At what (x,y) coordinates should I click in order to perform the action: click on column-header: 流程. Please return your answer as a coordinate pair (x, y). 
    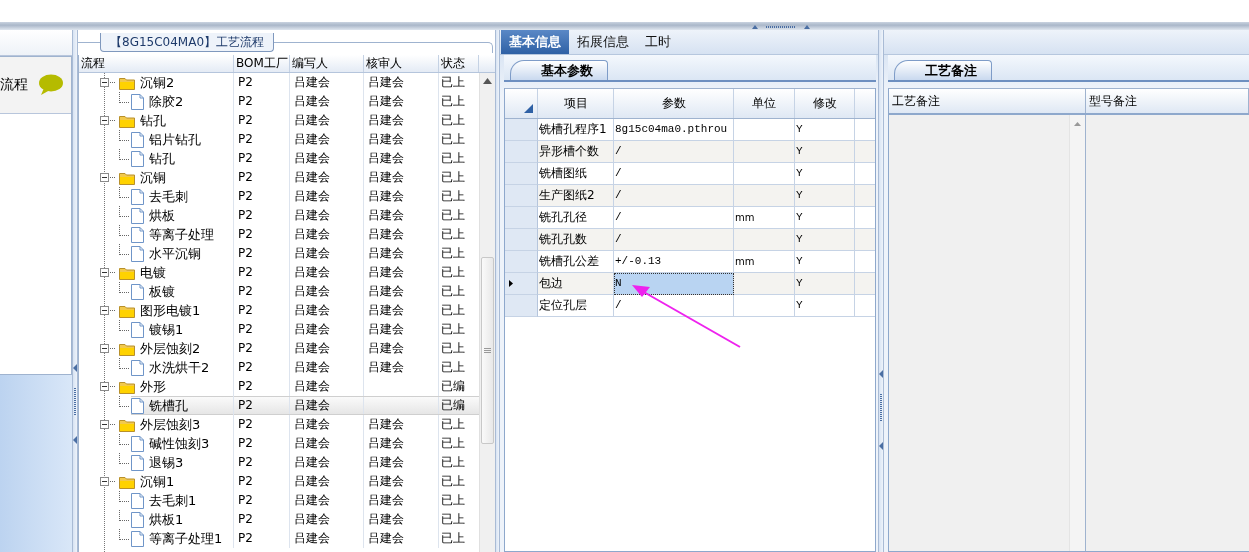
    Looking at the image, I should click on (156, 63).